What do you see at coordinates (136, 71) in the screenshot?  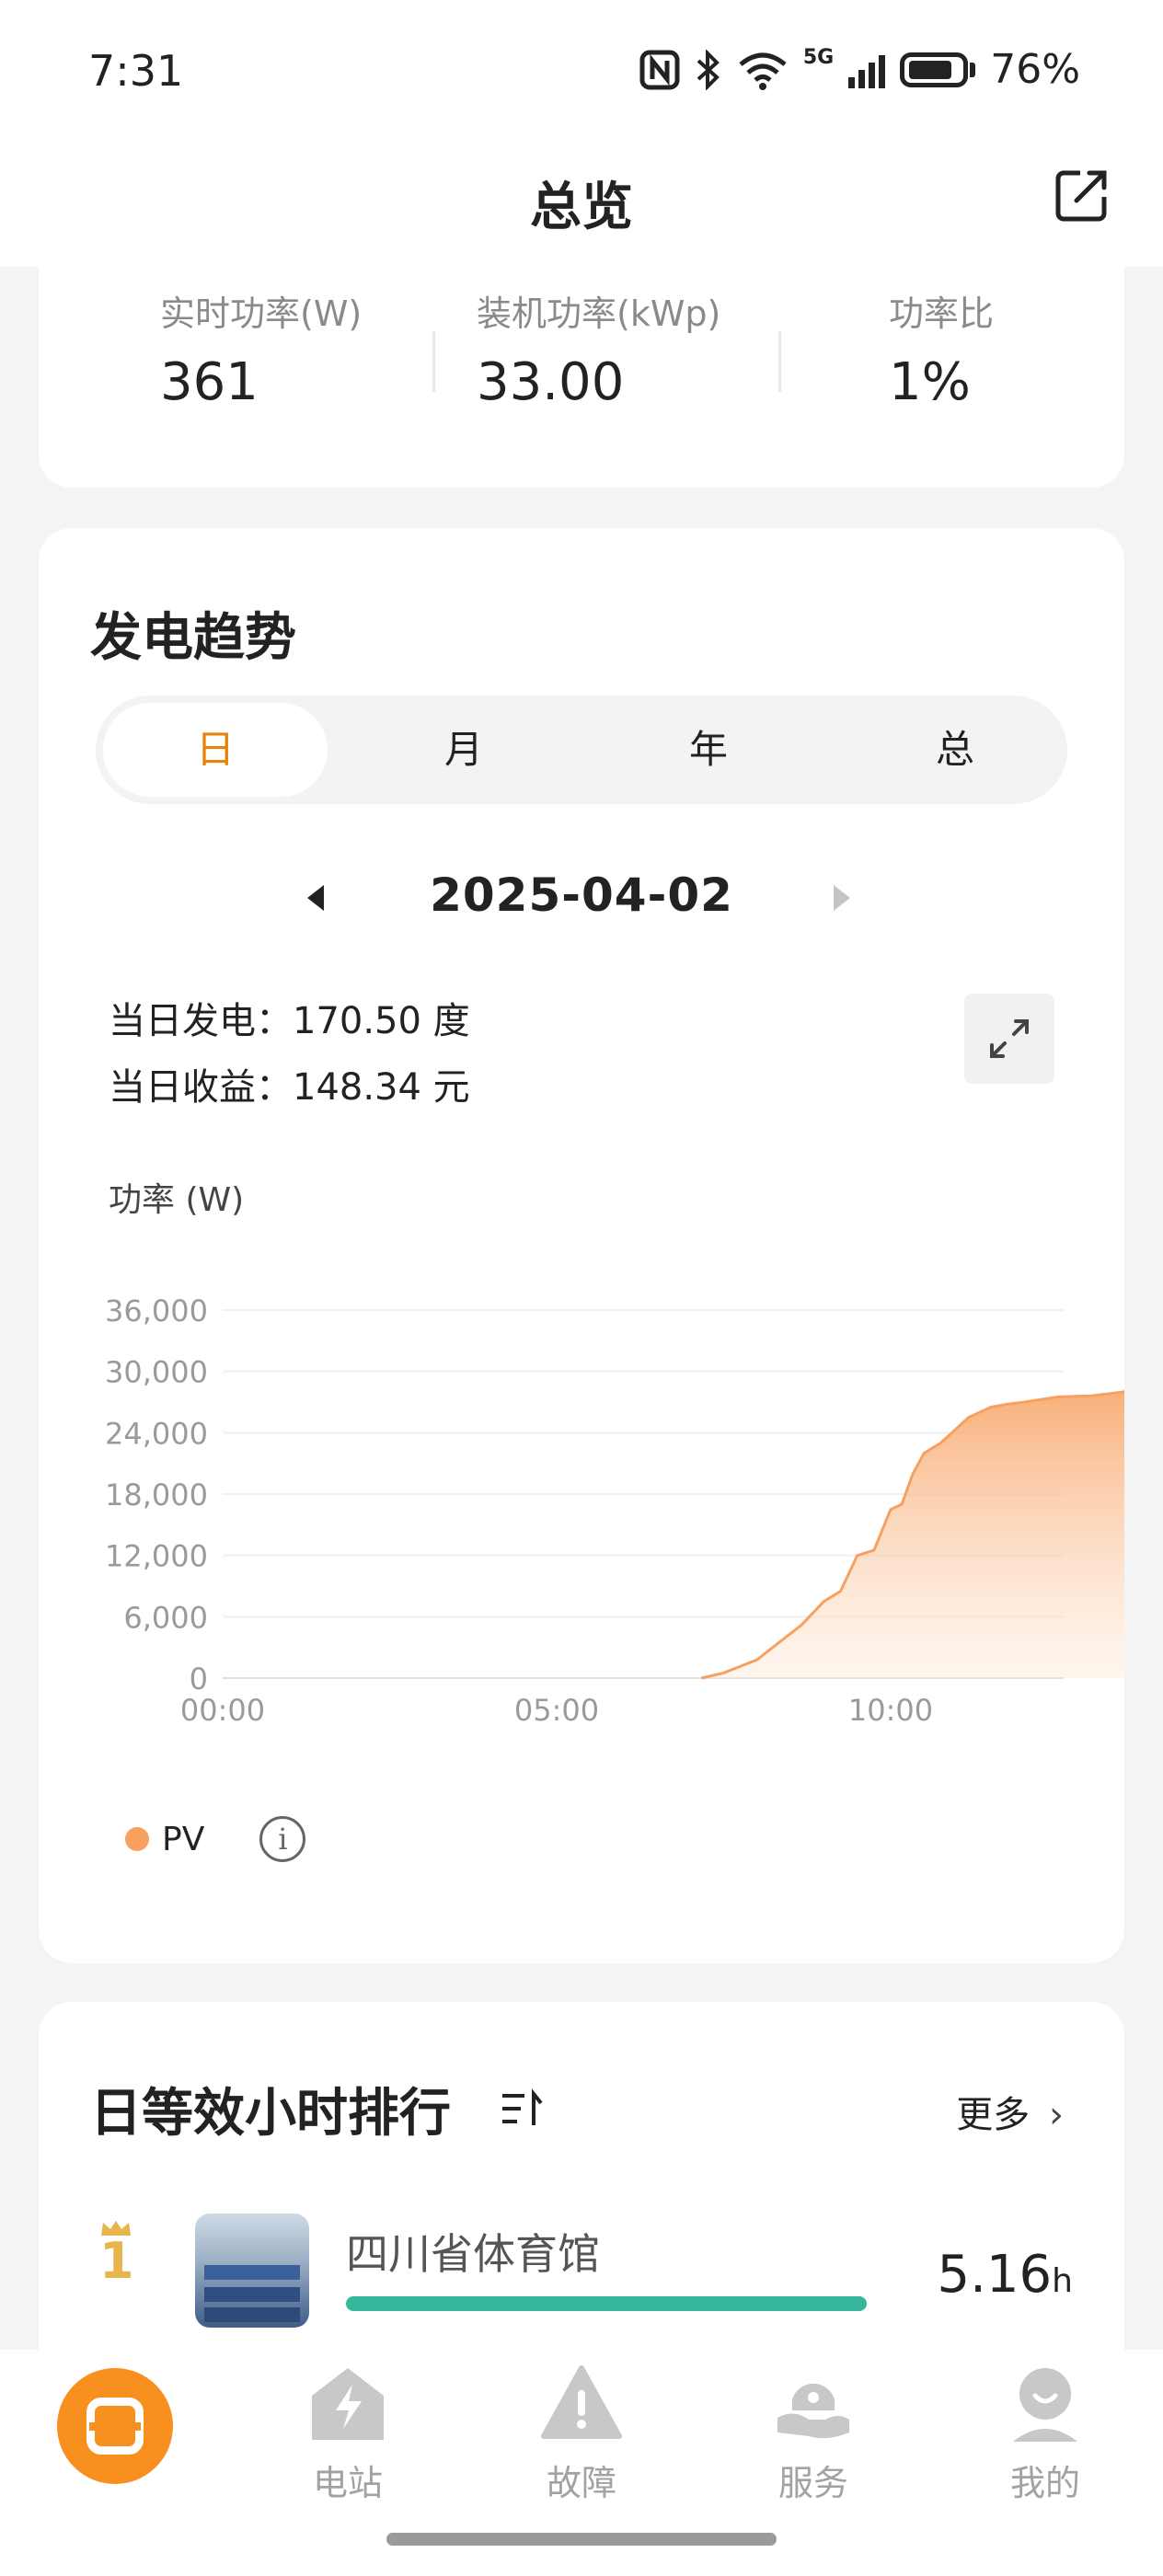 I see `status-time: 7:31` at bounding box center [136, 71].